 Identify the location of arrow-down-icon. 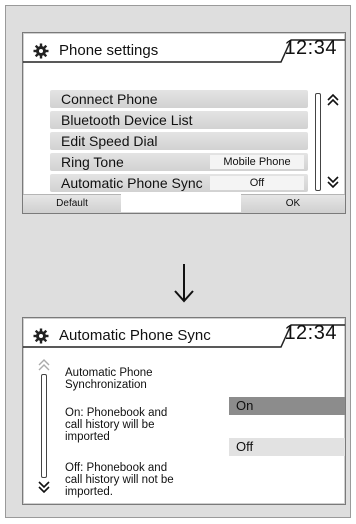
(184, 283).